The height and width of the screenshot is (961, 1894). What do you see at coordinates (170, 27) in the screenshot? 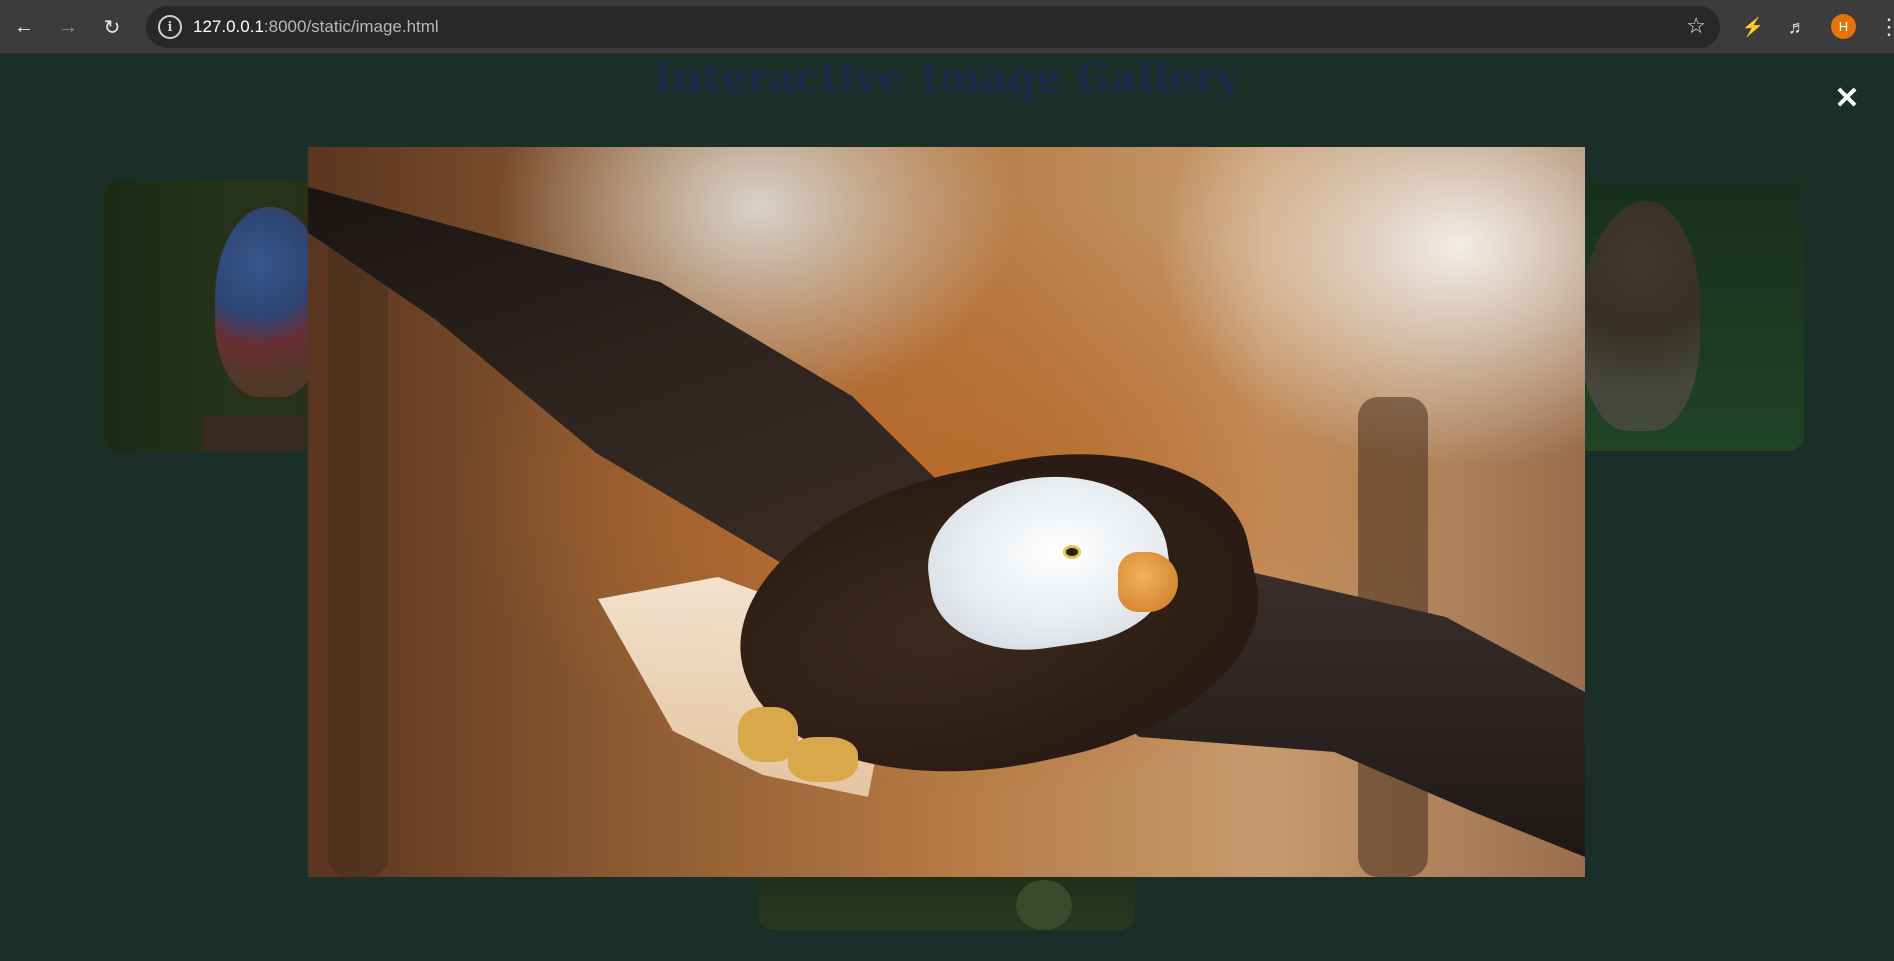
I see `site-info-icon: i` at bounding box center [170, 27].